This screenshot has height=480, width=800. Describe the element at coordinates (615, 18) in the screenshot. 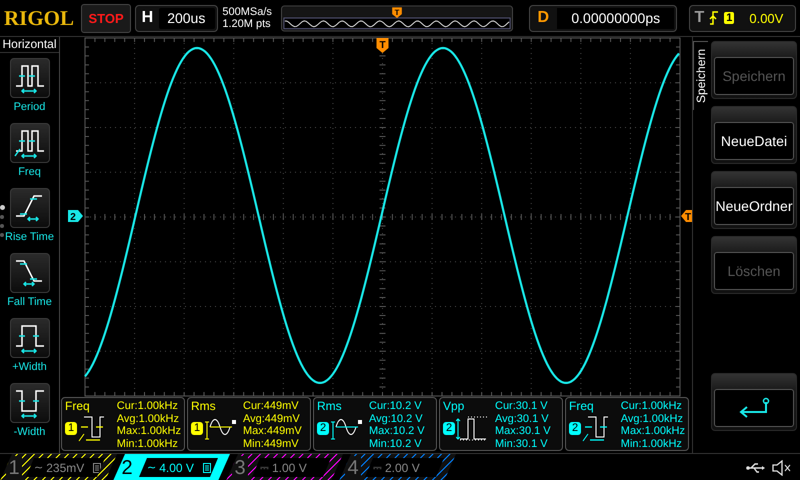

I see `delay-value: 0.00000000ps` at that location.